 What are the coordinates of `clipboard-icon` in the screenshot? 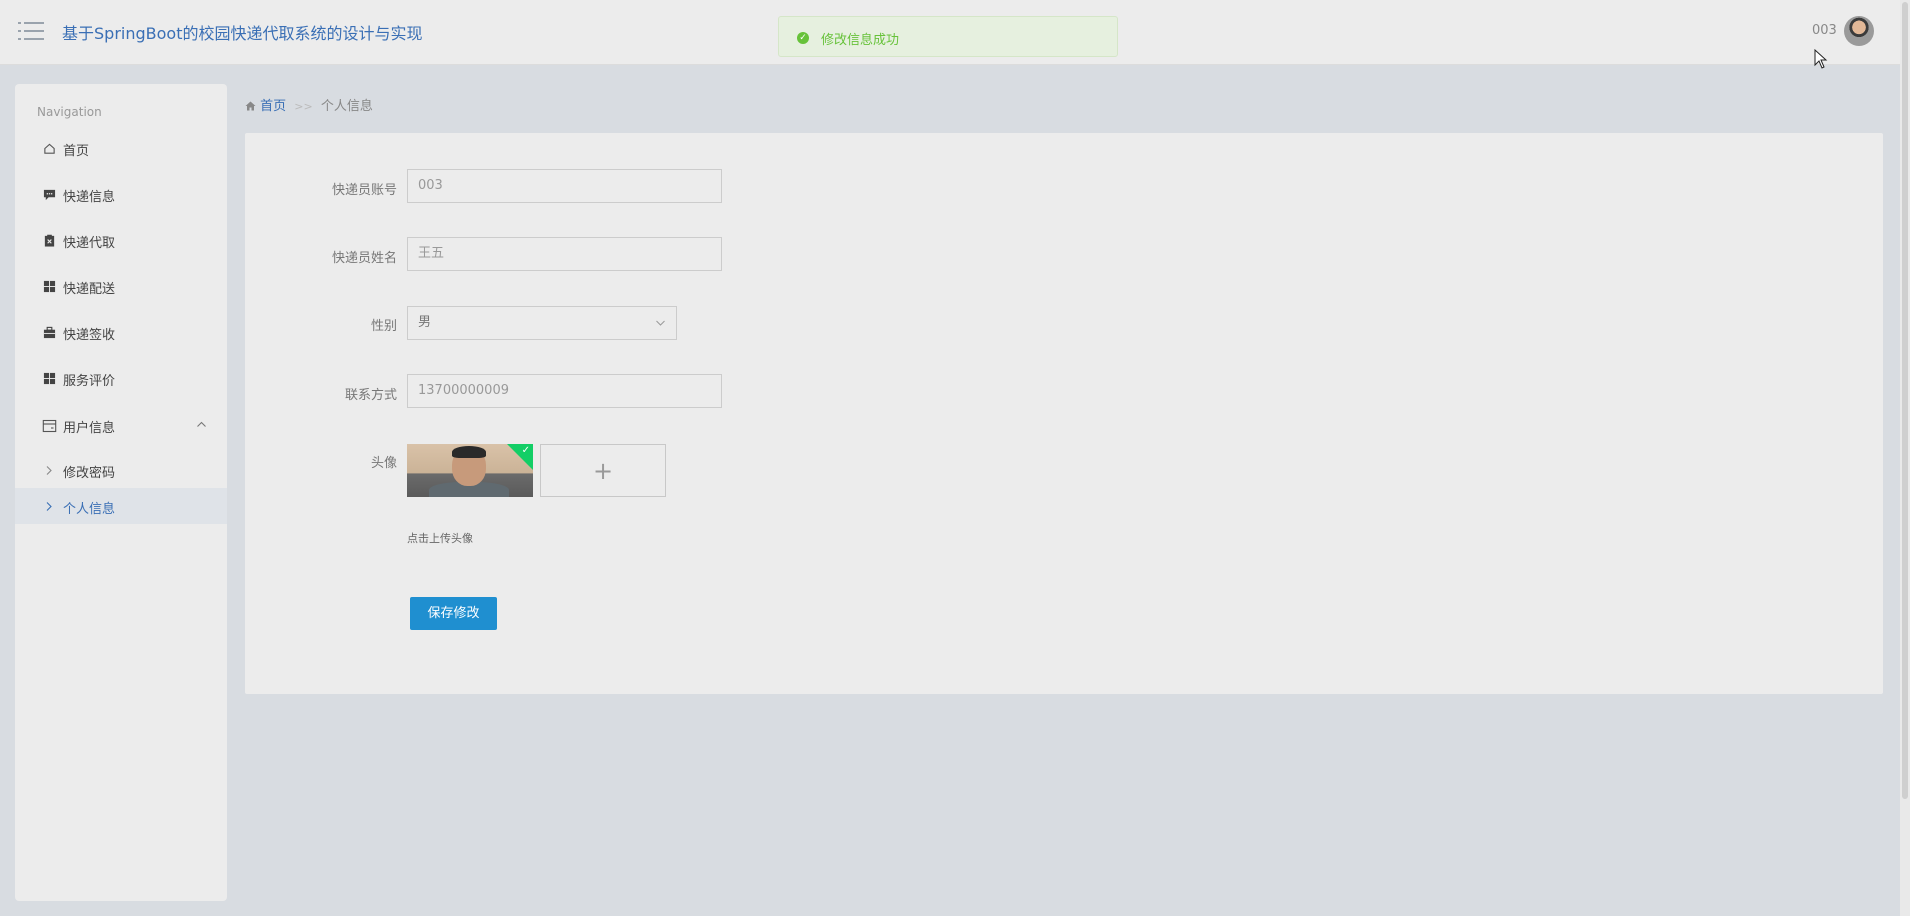 It's located at (49, 240).